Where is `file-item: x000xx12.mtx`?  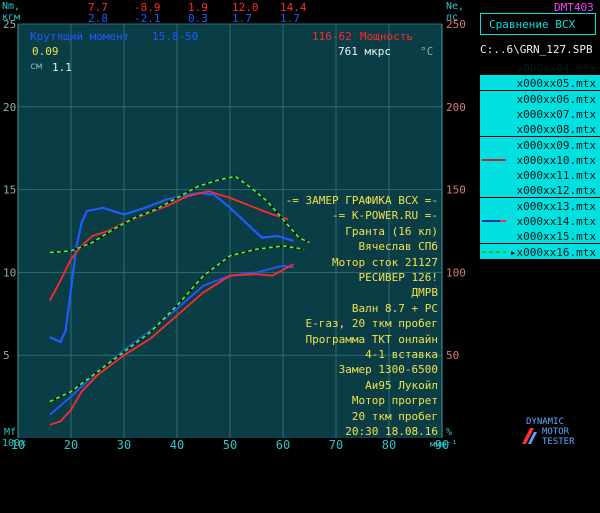
file-item: x000xx12.mtx is located at coordinates (540, 190).